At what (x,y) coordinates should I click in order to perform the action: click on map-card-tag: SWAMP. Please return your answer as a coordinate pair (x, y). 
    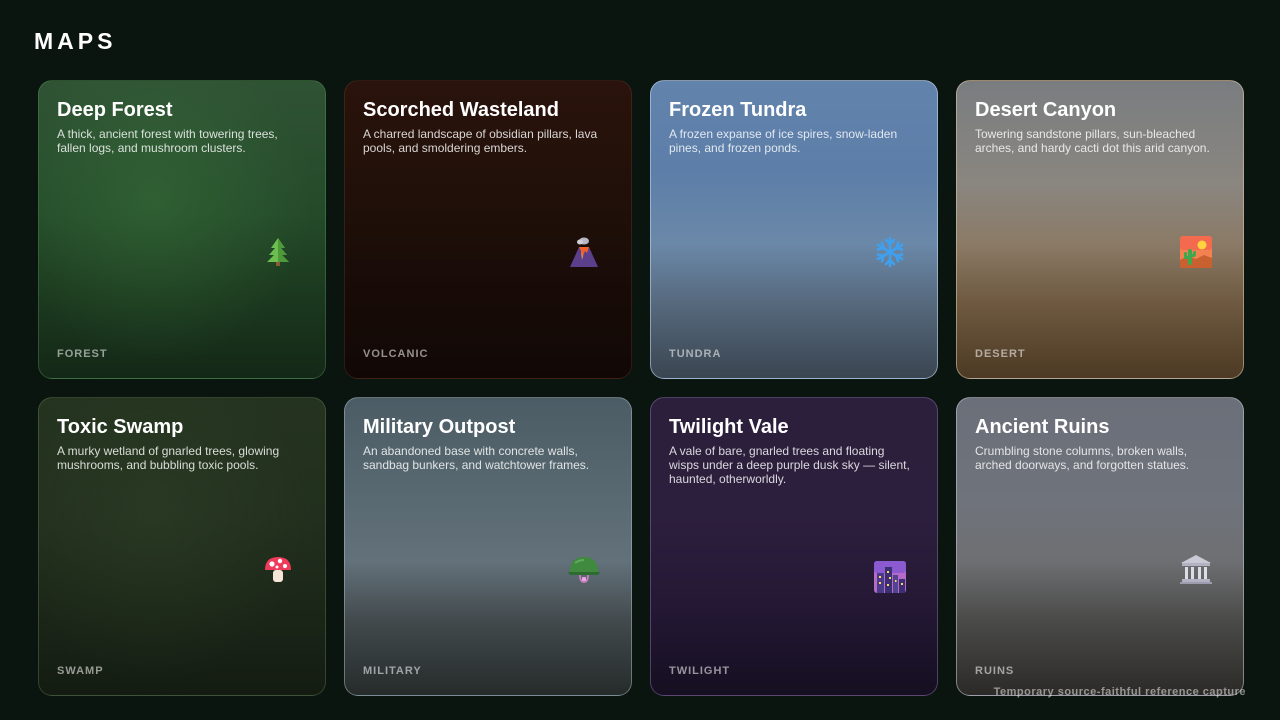
    Looking at the image, I should click on (80, 671).